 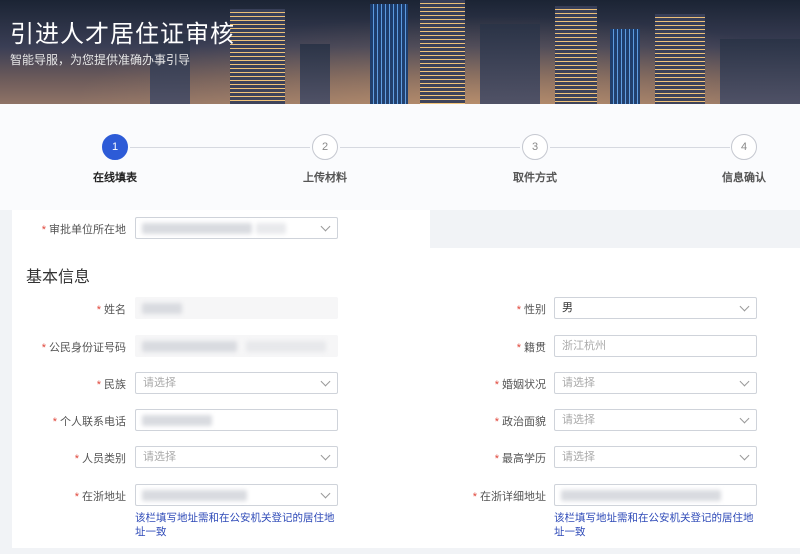 What do you see at coordinates (73, 458) in the screenshot?
I see `person-type-label: * 人员类别` at bounding box center [73, 458].